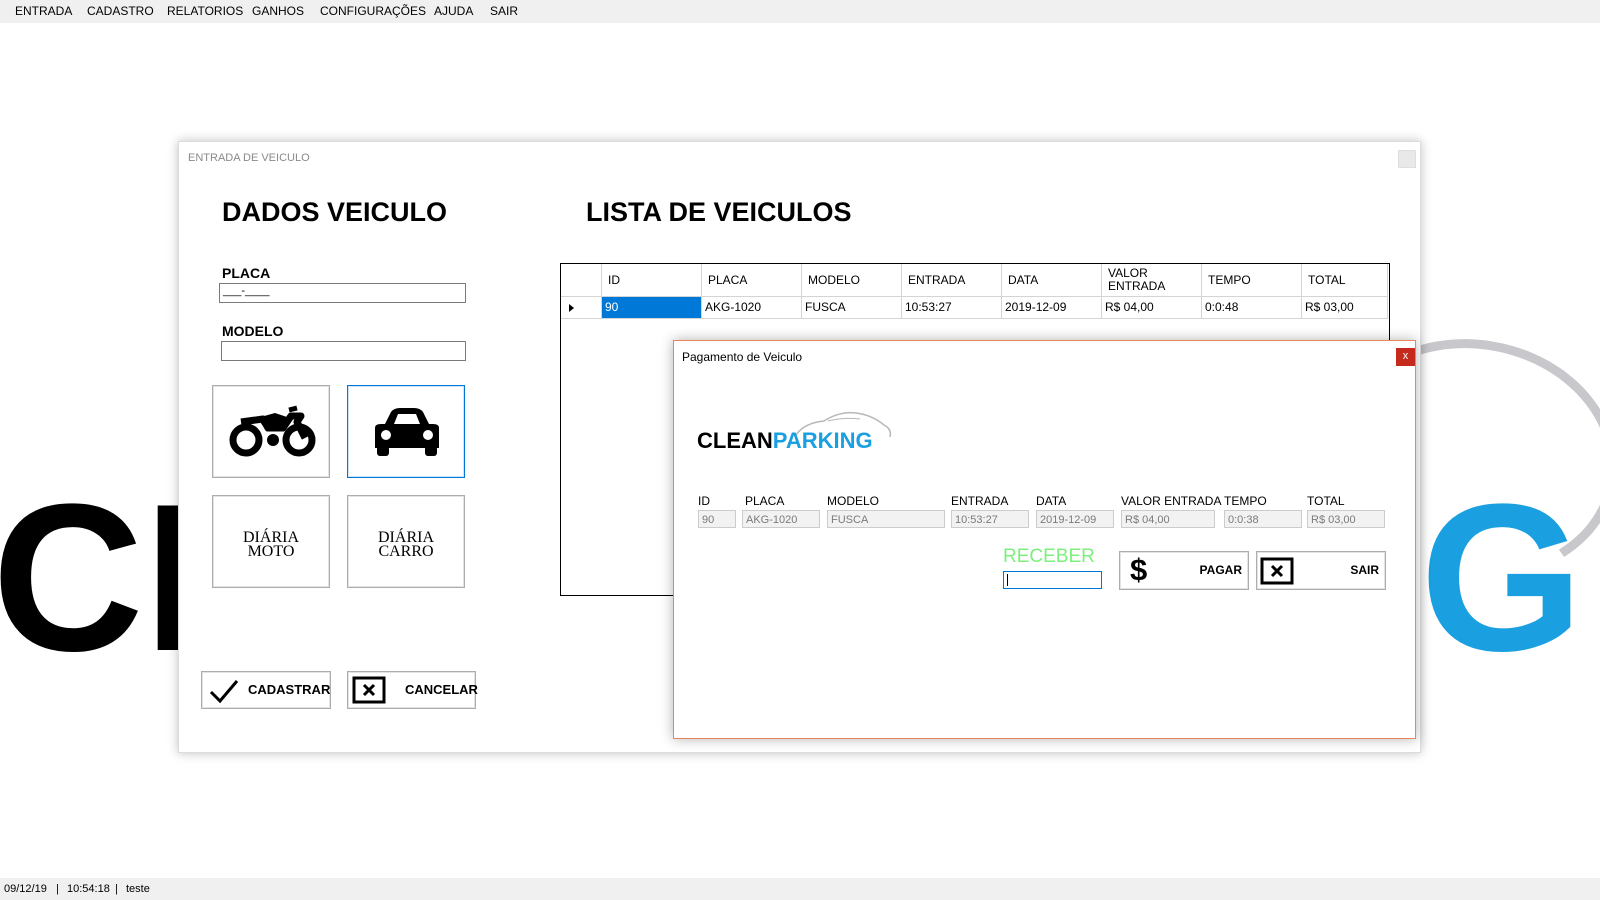 The width and height of the screenshot is (1600, 900). Describe the element at coordinates (1052, 580) in the screenshot. I see `receber-input` at that location.